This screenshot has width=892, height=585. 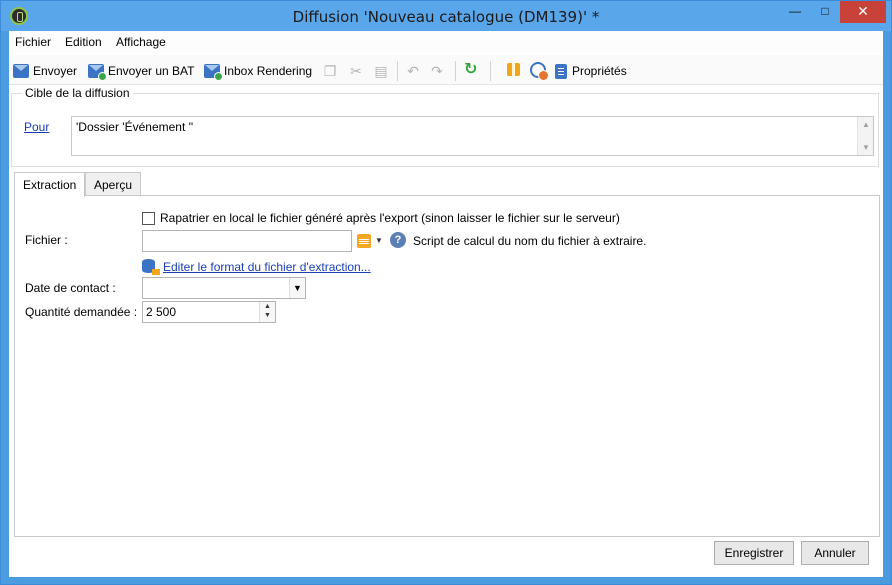 I want to click on contact-date-select: ▼, so click(x=224, y=288).